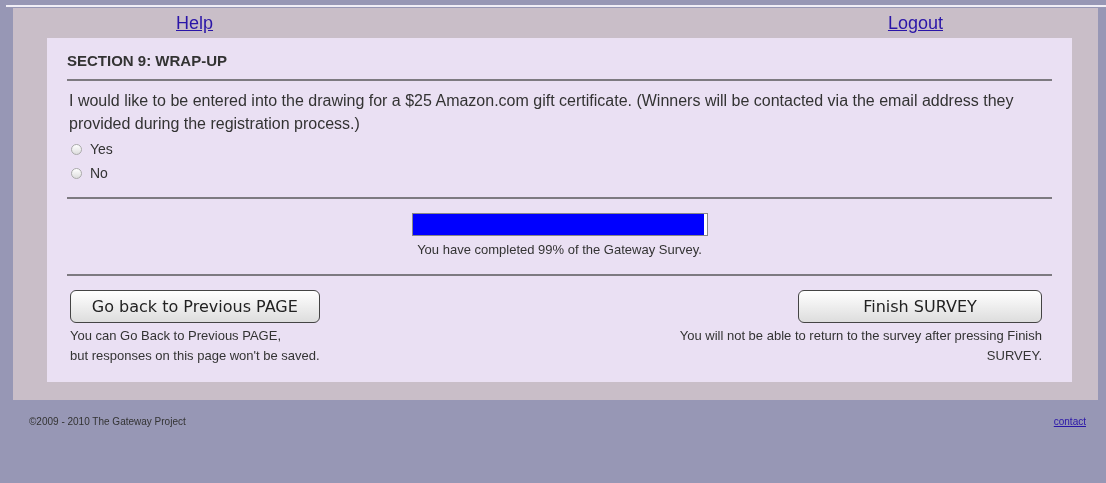  What do you see at coordinates (860, 346) in the screenshot?
I see `button-note: You will not be able to return to the survey after pressing Finish SURVEY.` at bounding box center [860, 346].